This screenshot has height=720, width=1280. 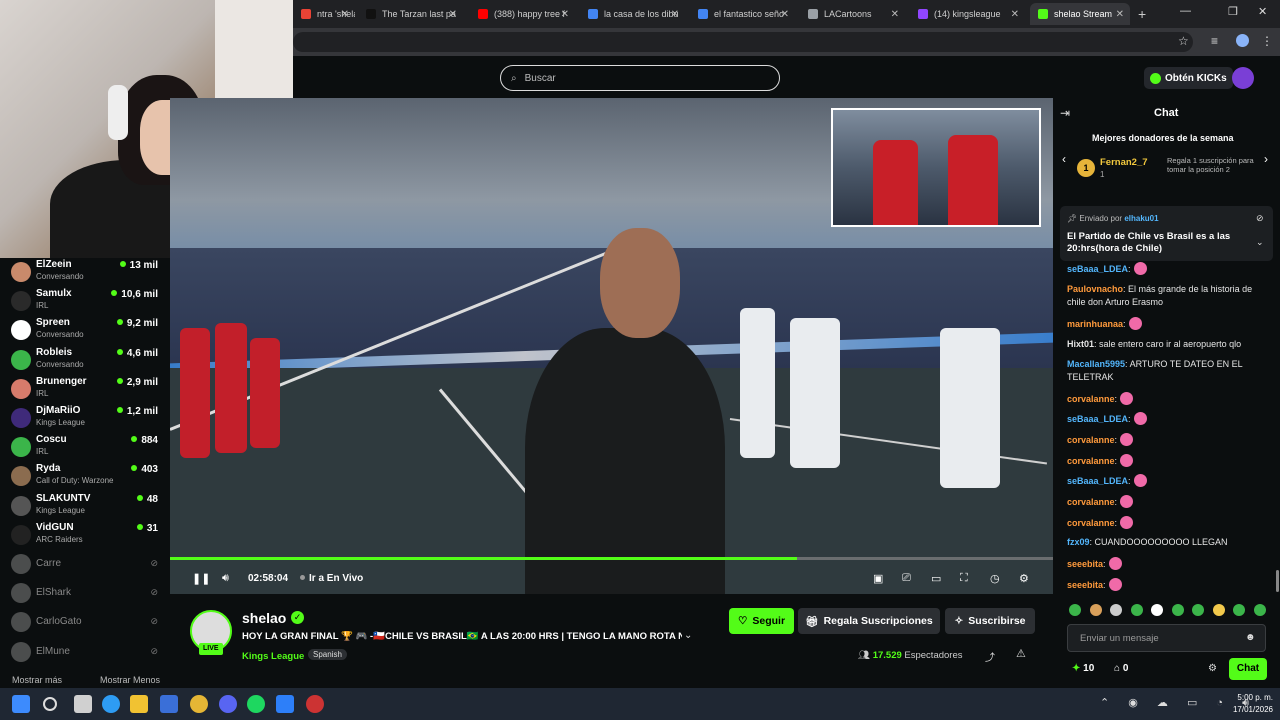 What do you see at coordinates (990, 621) in the screenshot?
I see `subscribe-button: ✧ Suscribirse` at bounding box center [990, 621].